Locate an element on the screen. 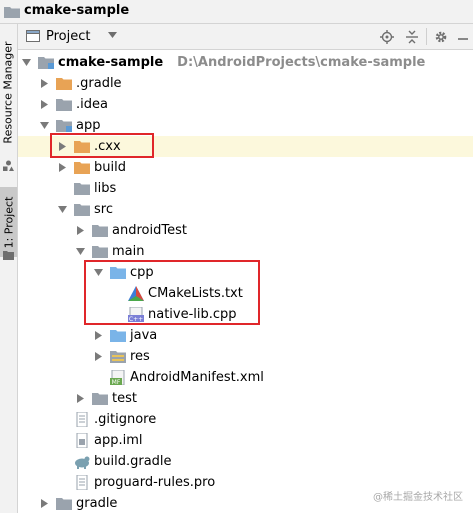  tree-row: res is located at coordinates (245, 356).